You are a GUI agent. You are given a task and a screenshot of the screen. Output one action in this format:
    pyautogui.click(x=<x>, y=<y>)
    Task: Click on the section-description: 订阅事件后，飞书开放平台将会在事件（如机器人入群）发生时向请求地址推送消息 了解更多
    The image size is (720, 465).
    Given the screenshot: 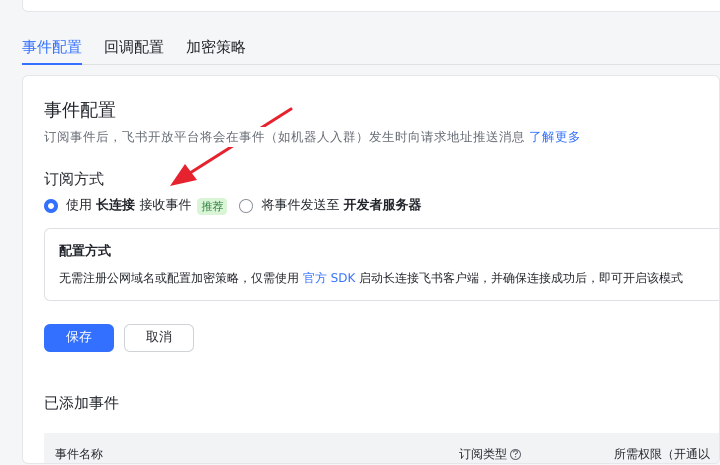 What is the action you would take?
    pyautogui.click(x=312, y=137)
    